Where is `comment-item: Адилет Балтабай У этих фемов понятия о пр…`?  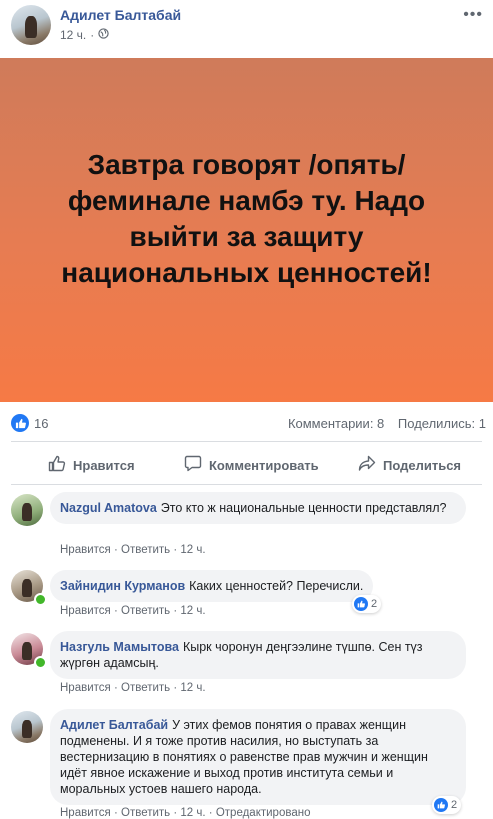 comment-item: Адилет Балтабай У этих фемов понятия о пр… is located at coordinates (246, 764).